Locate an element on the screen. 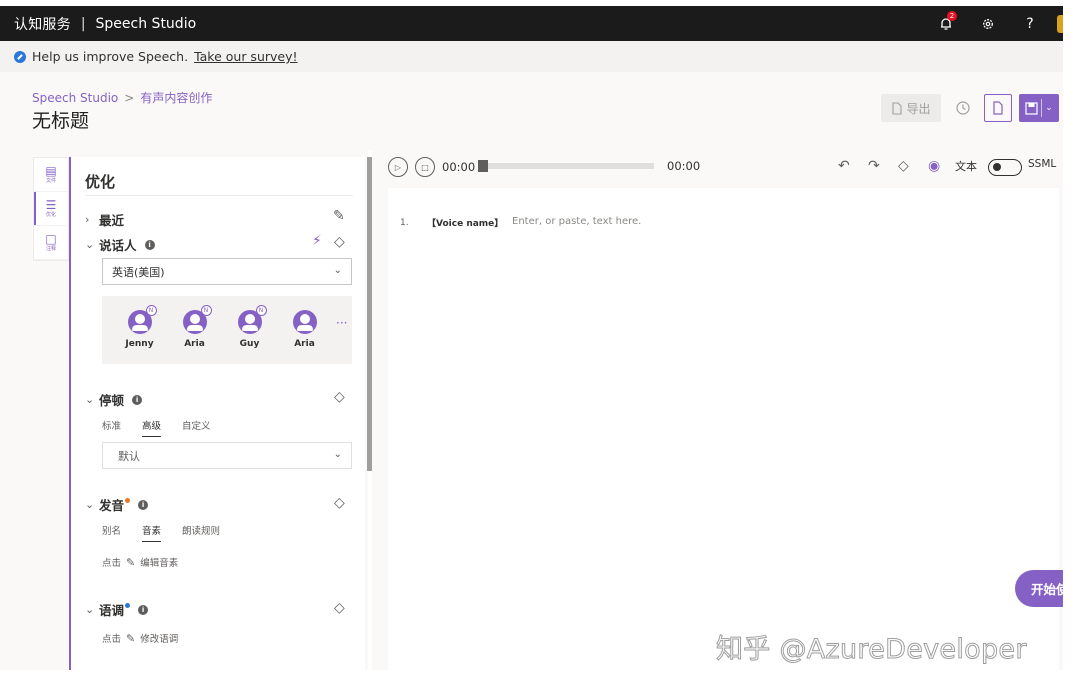  section-speaker-label: 说话人 is located at coordinates (118, 245).